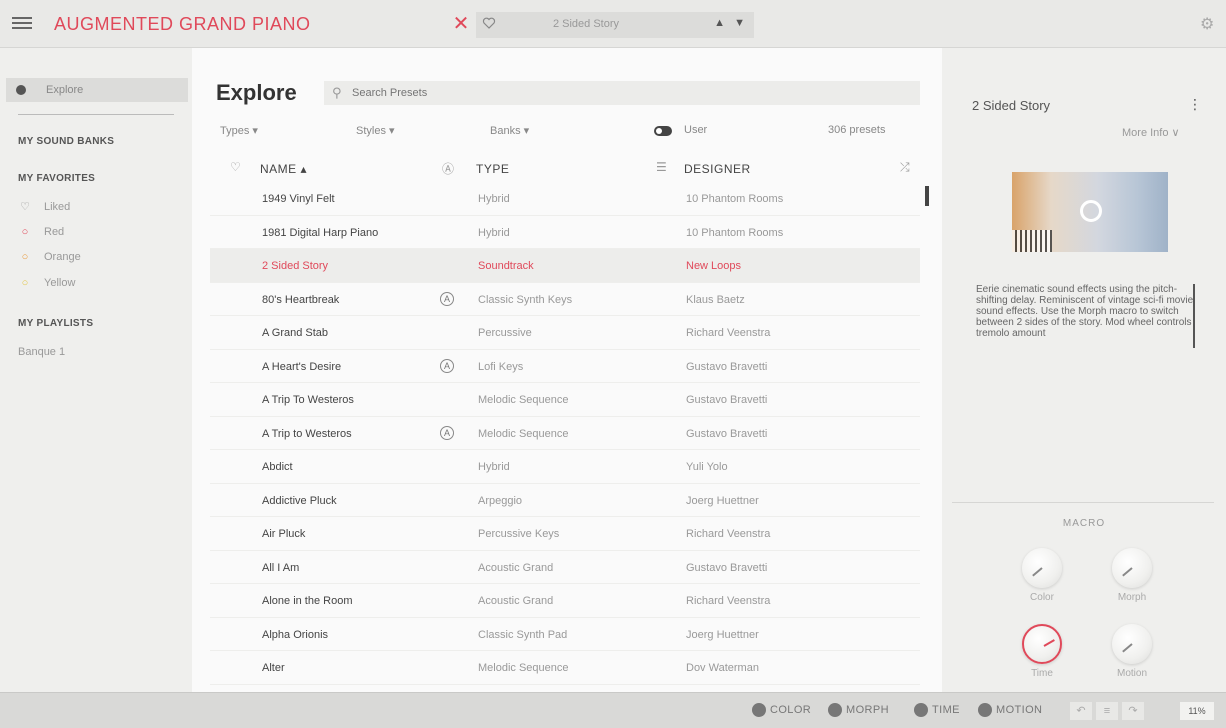 The width and height of the screenshot is (1226, 728). What do you see at coordinates (1042, 673) in the screenshot?
I see `knob-label: Time` at bounding box center [1042, 673].